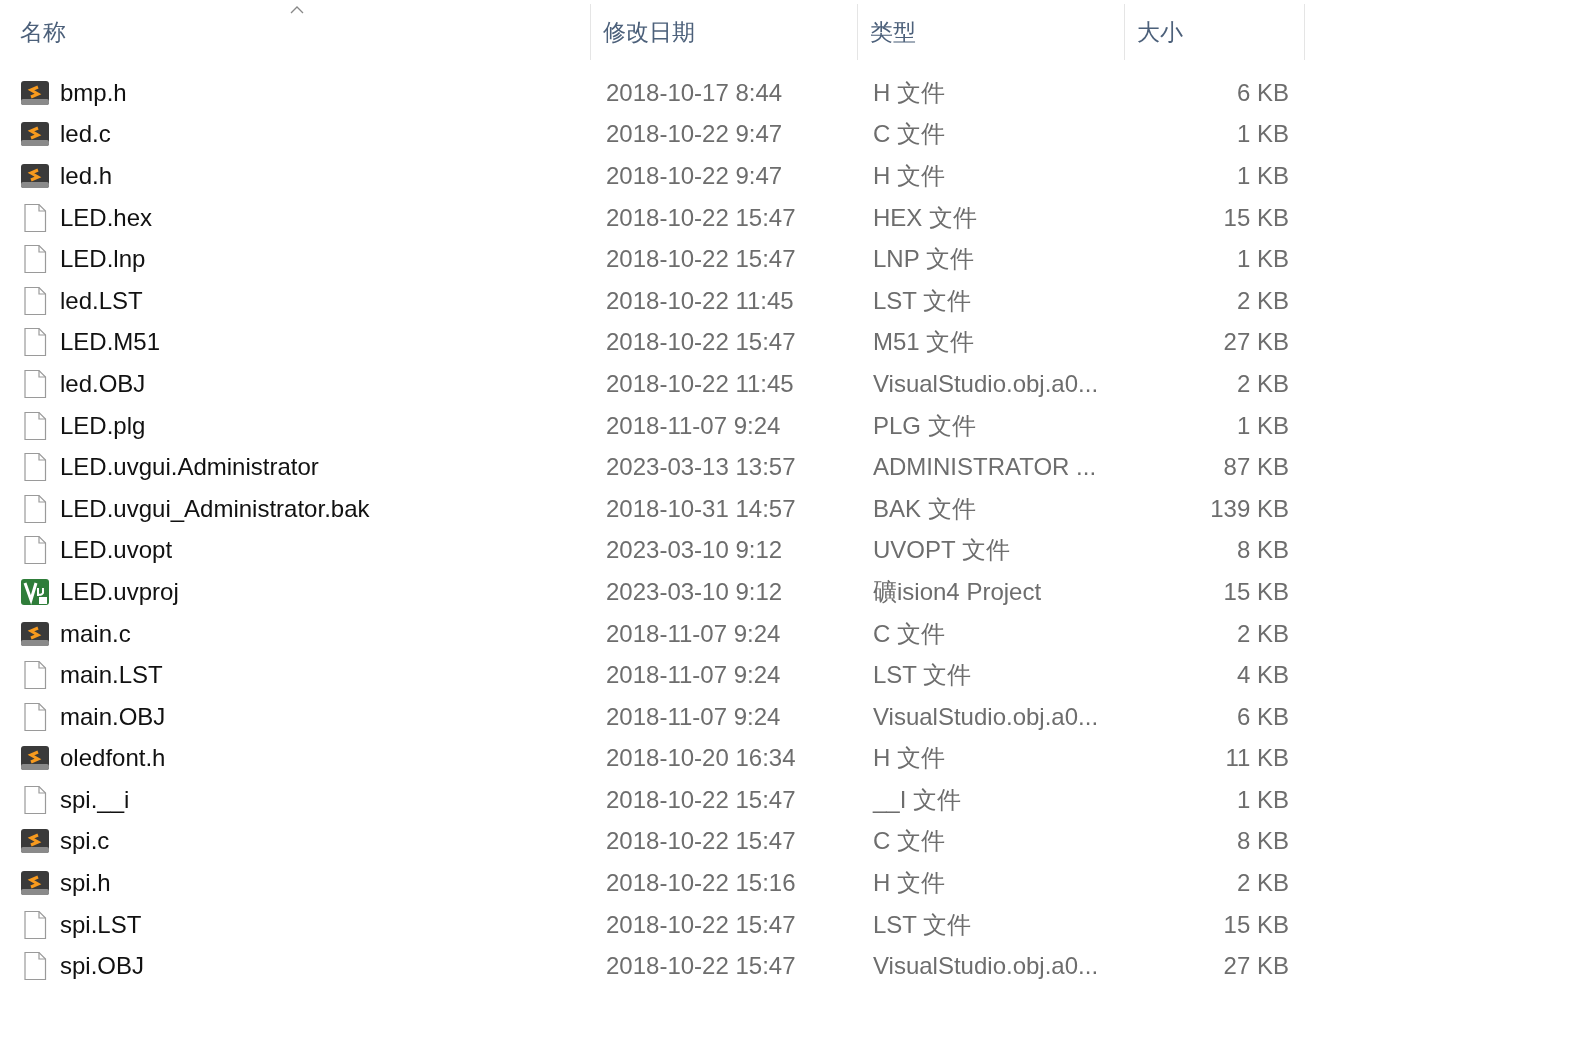 Image resolution: width=1584 pixels, height=1060 pixels. I want to click on file-type: BAK 文件, so click(924, 508).